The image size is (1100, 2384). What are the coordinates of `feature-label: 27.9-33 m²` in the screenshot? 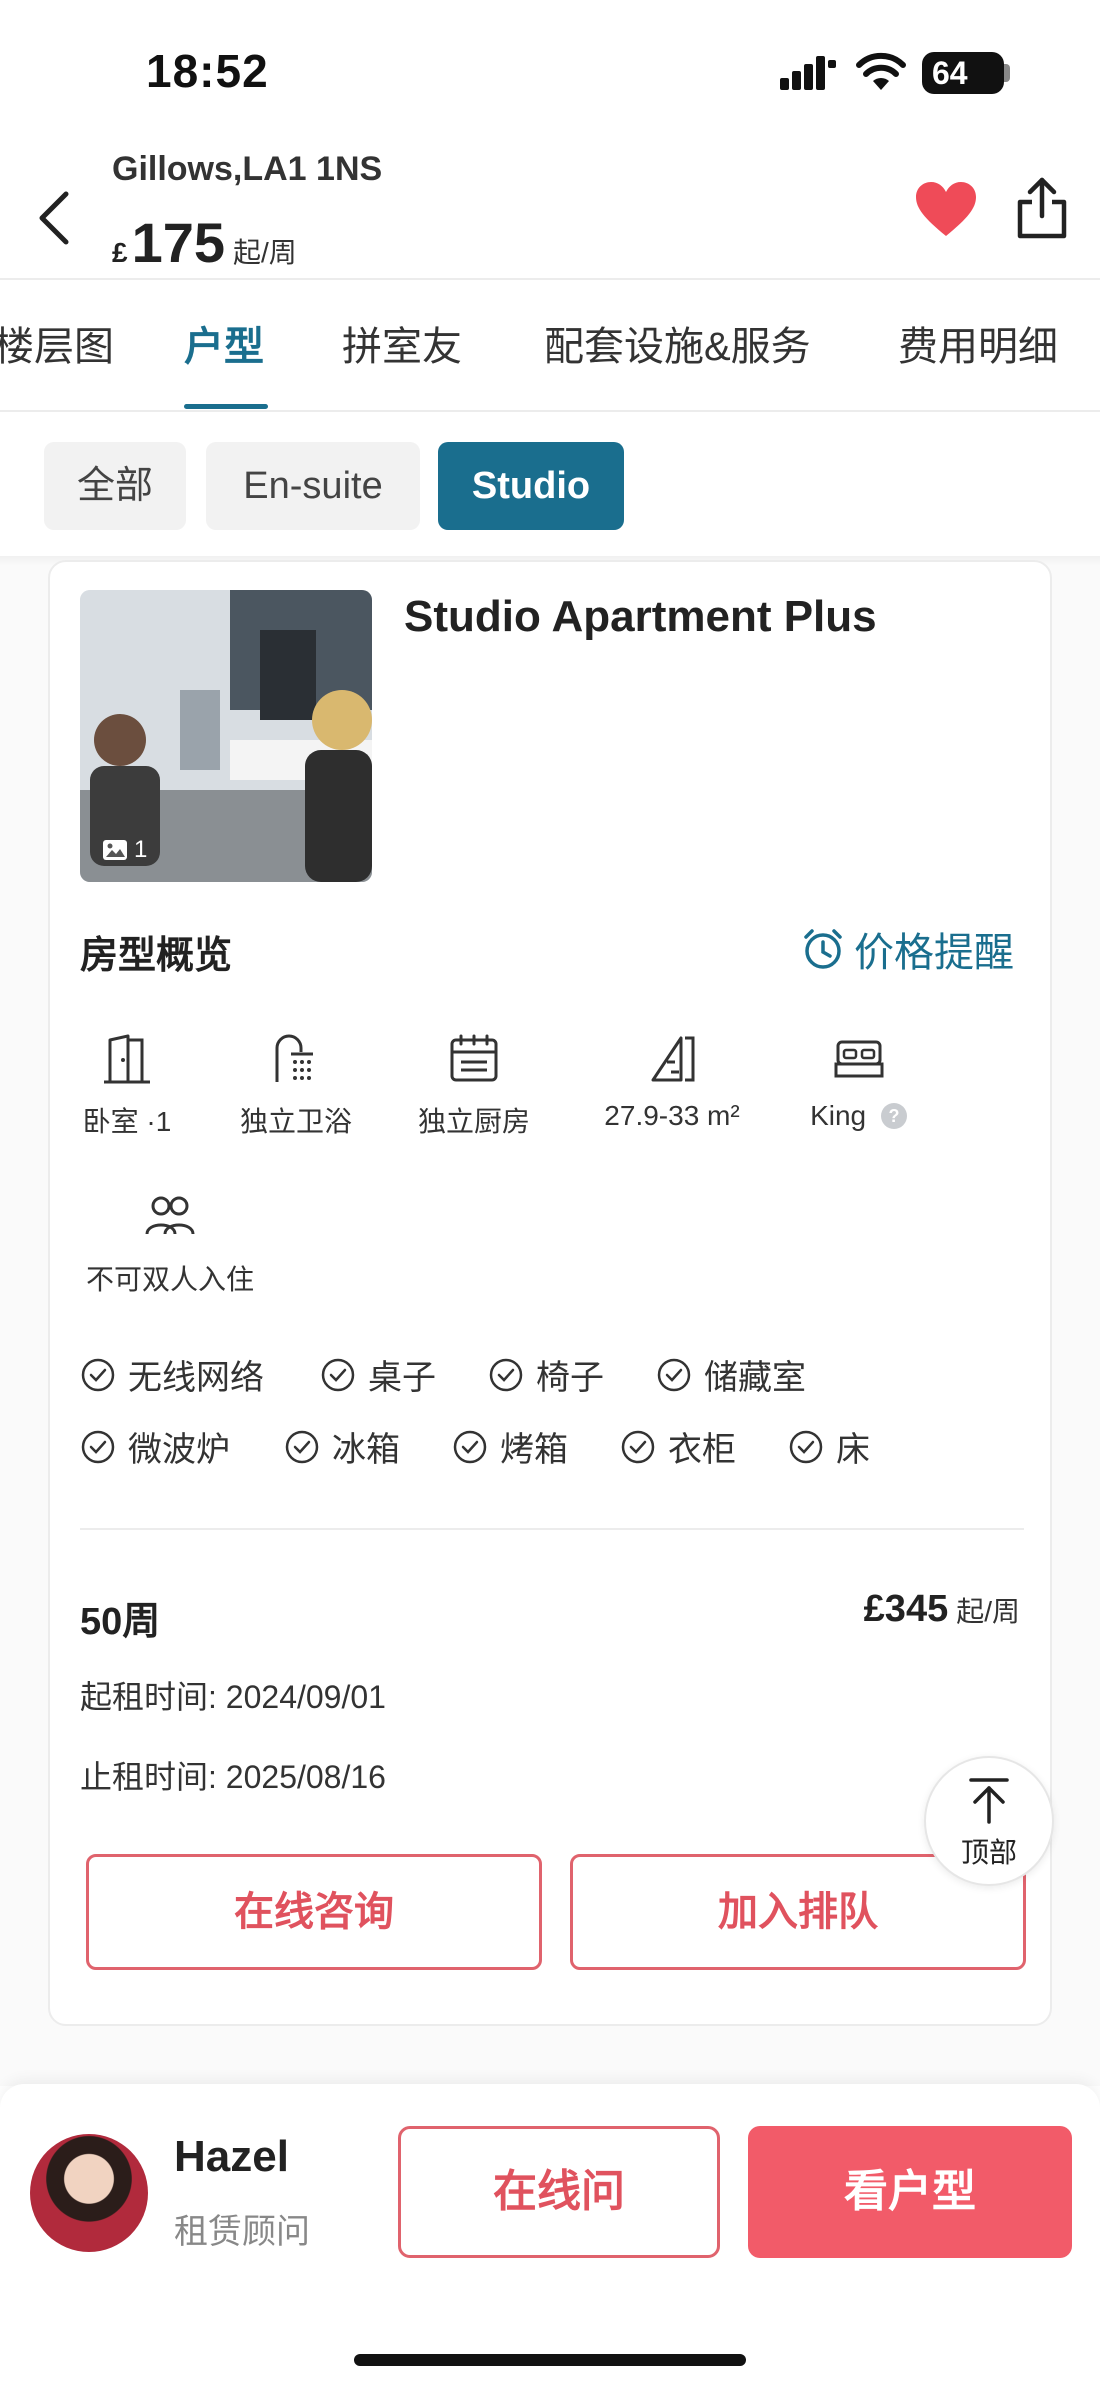 It's located at (672, 1115).